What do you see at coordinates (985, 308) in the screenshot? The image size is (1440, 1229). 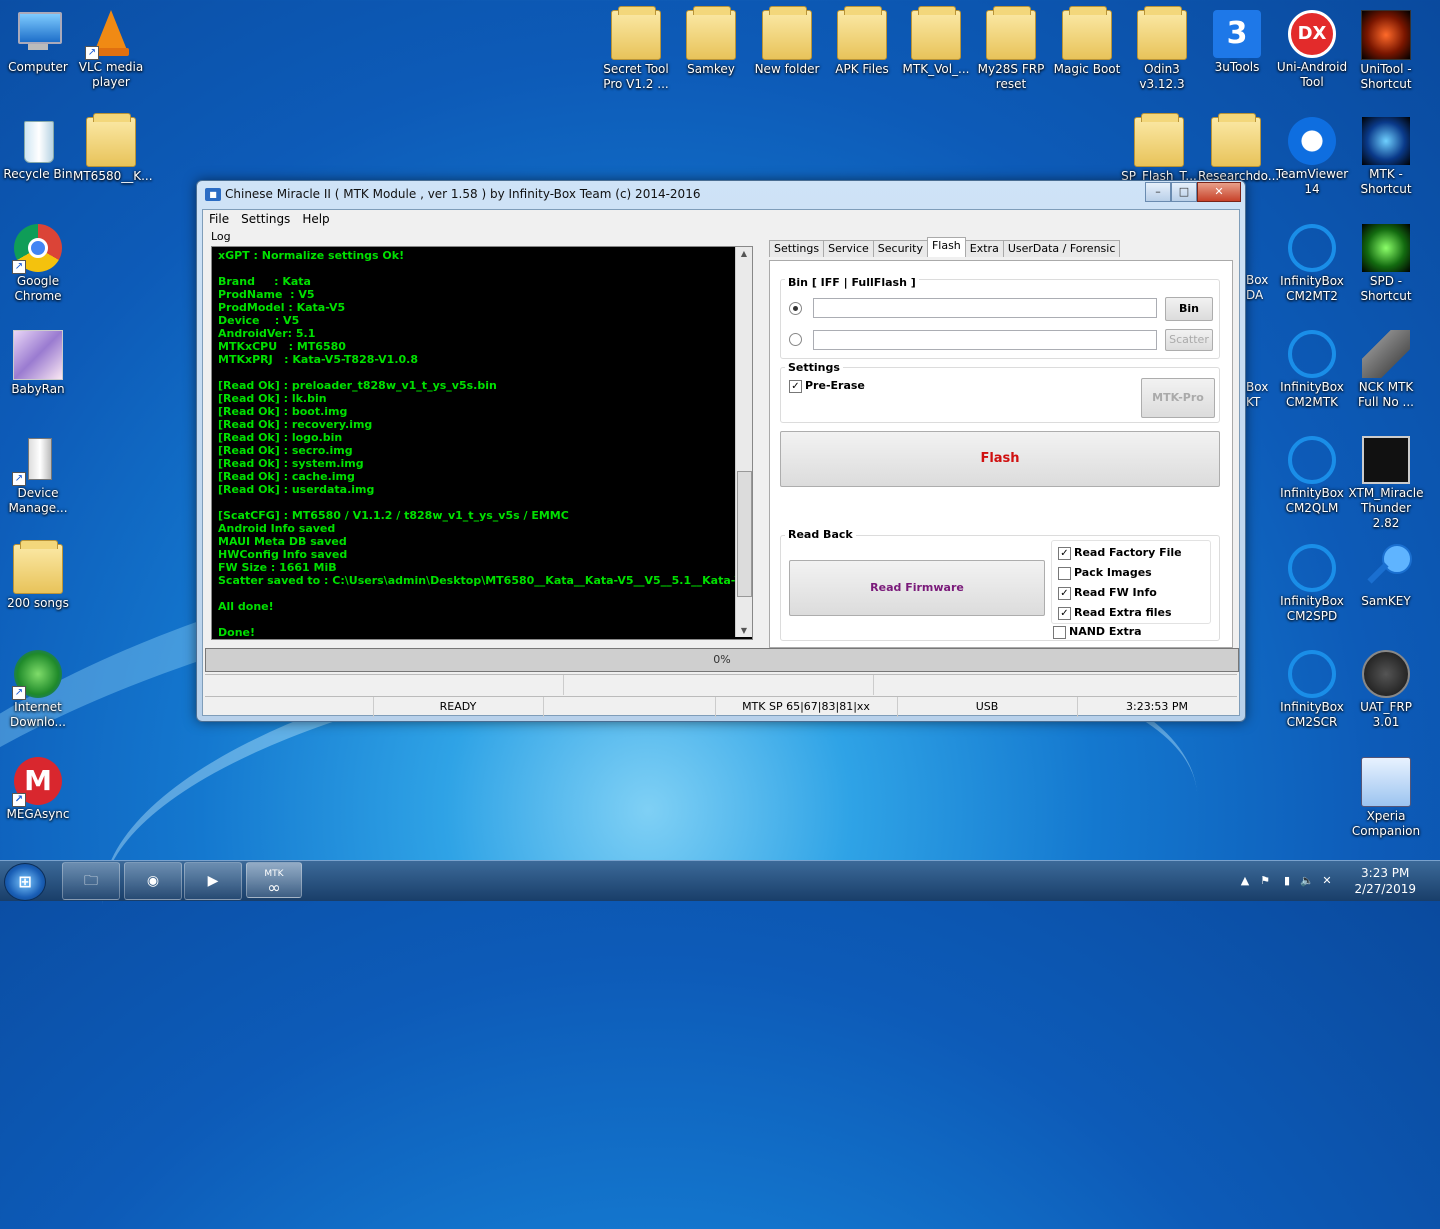 I see `bin-path-input` at bounding box center [985, 308].